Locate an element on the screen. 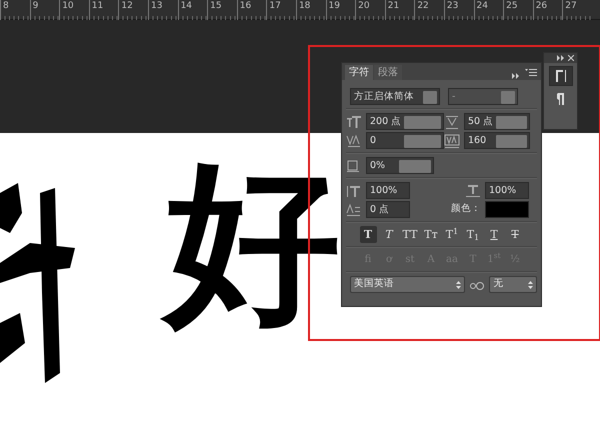 The width and height of the screenshot is (600, 427). ruler-number: 17 is located at coordinates (281, 10).